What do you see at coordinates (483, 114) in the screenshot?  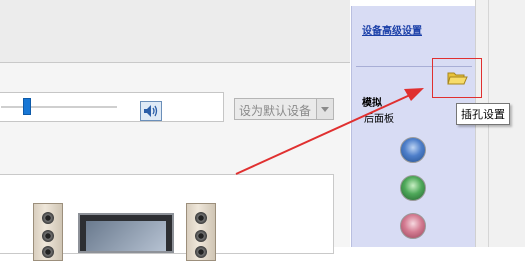 I see `tooltip: 插孔设置` at bounding box center [483, 114].